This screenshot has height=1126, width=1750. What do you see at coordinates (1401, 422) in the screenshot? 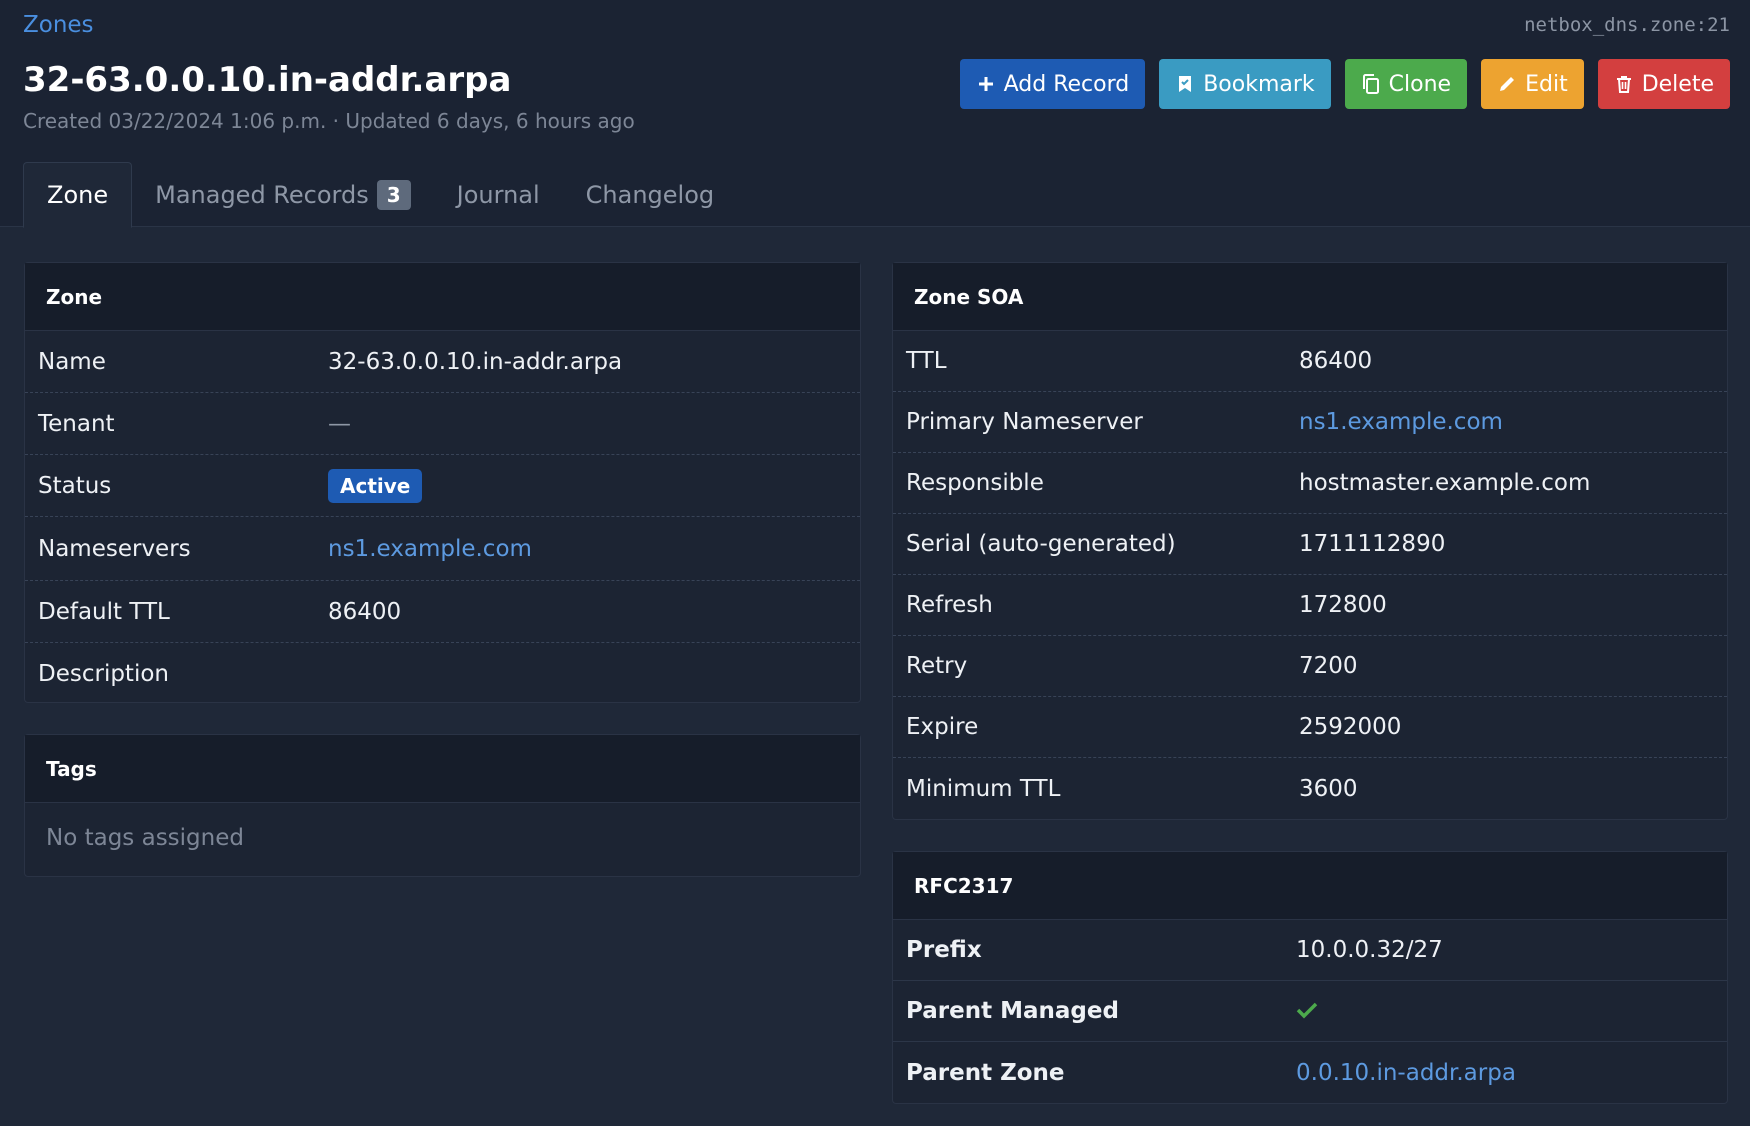
I see `primary-nameserver-link: ns1.example.com` at bounding box center [1401, 422].